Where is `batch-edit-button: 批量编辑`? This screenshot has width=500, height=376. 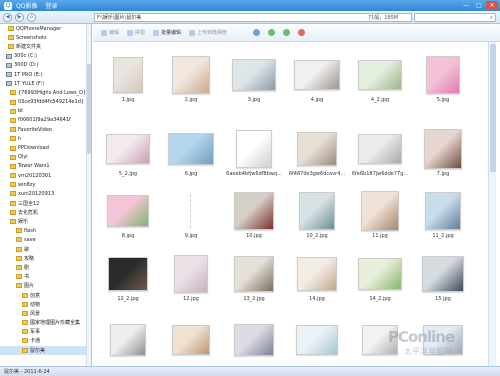
batch-edit-button: 批量编辑 is located at coordinates (167, 32).